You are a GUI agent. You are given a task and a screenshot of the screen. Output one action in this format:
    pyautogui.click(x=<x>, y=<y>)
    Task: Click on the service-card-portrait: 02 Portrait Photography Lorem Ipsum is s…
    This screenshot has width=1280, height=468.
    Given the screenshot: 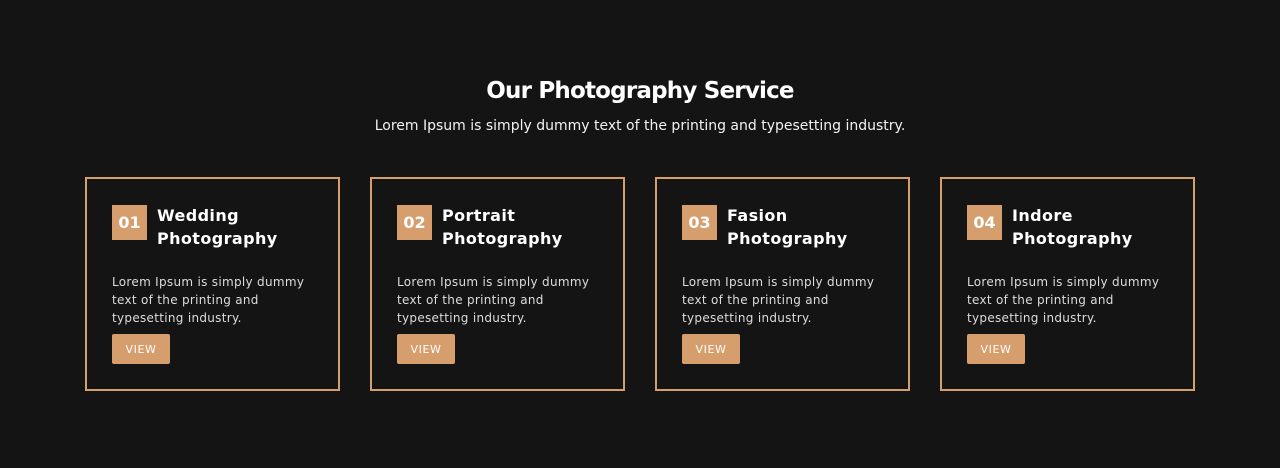 What is the action you would take?
    pyautogui.click(x=497, y=284)
    